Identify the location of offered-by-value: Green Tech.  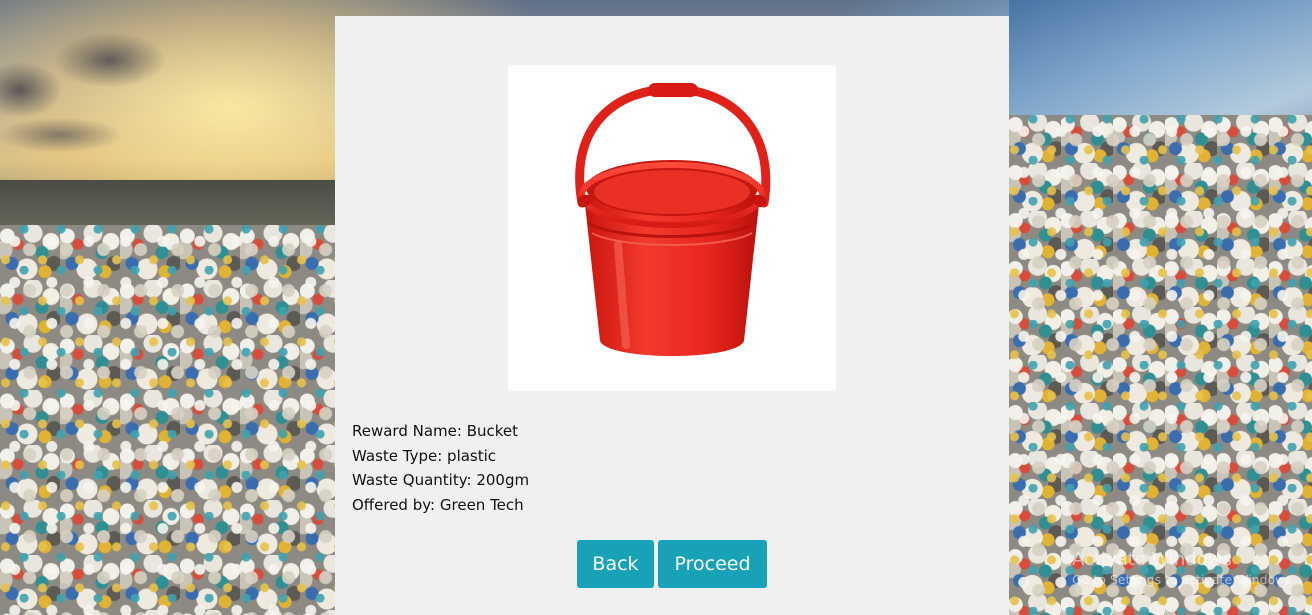
(481, 504).